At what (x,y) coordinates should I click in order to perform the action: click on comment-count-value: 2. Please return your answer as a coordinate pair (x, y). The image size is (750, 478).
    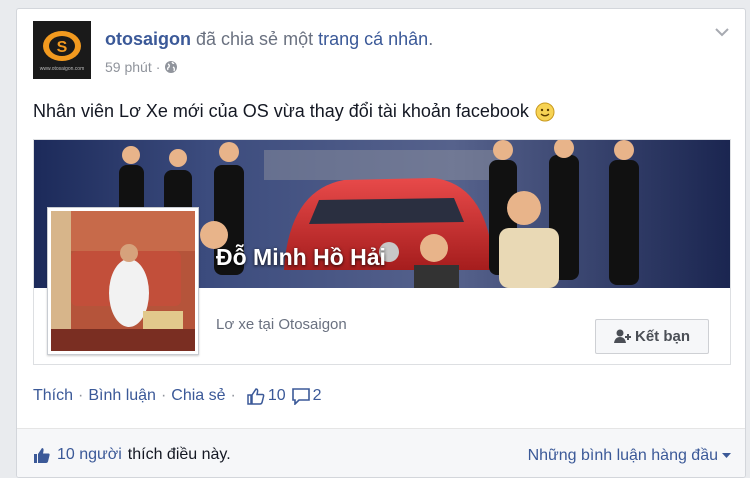
    Looking at the image, I should click on (317, 395).